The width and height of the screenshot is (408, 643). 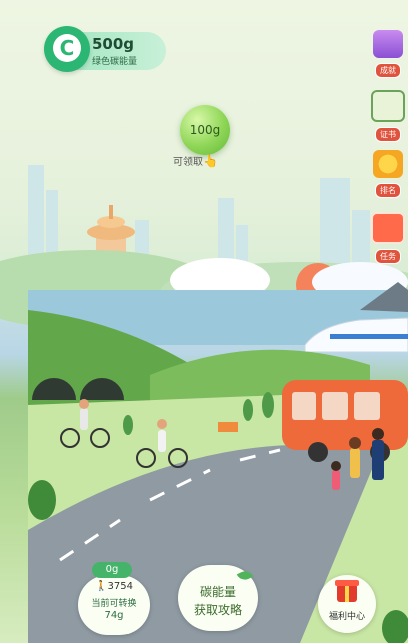 What do you see at coordinates (114, 615) in the screenshot?
I see `convert-value: 74g` at bounding box center [114, 615].